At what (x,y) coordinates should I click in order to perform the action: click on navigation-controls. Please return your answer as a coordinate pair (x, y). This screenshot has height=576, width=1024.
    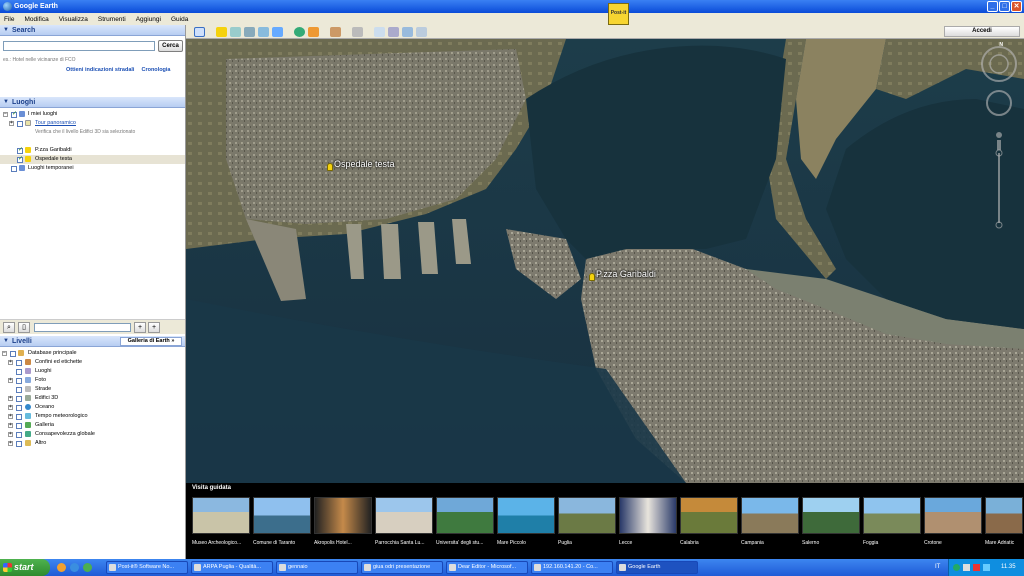
    Looking at the image, I should click on (999, 138).